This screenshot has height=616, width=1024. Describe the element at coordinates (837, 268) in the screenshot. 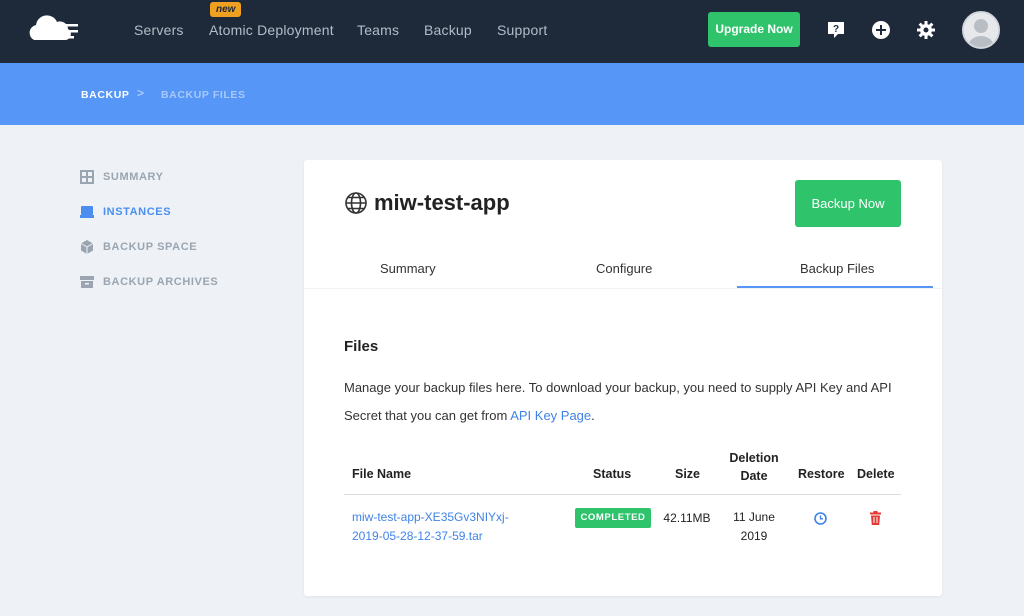

I see `tab-backup-files: Backup Files` at that location.